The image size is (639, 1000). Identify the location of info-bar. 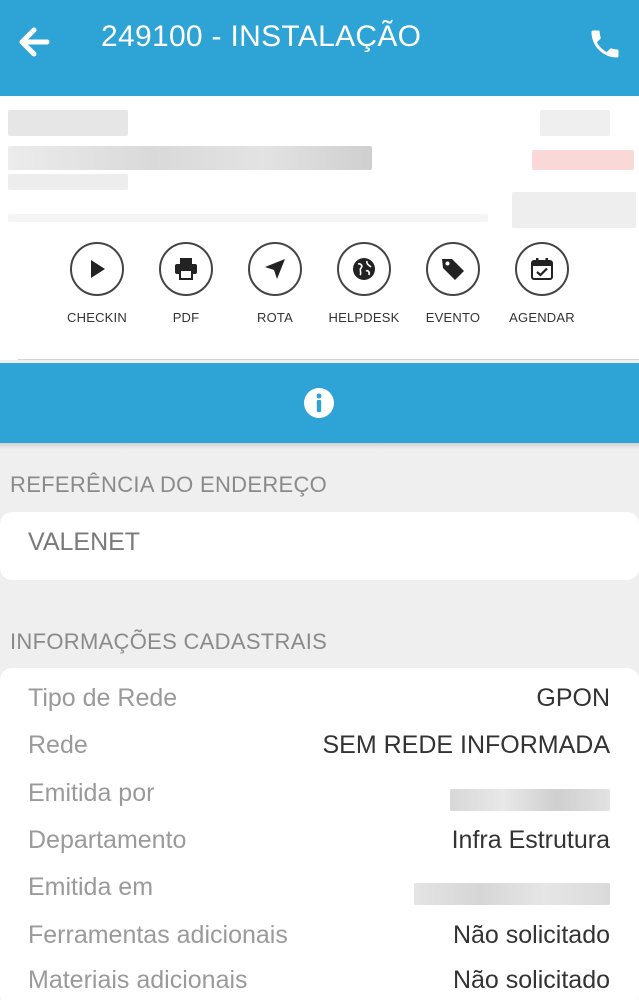
(319, 403).